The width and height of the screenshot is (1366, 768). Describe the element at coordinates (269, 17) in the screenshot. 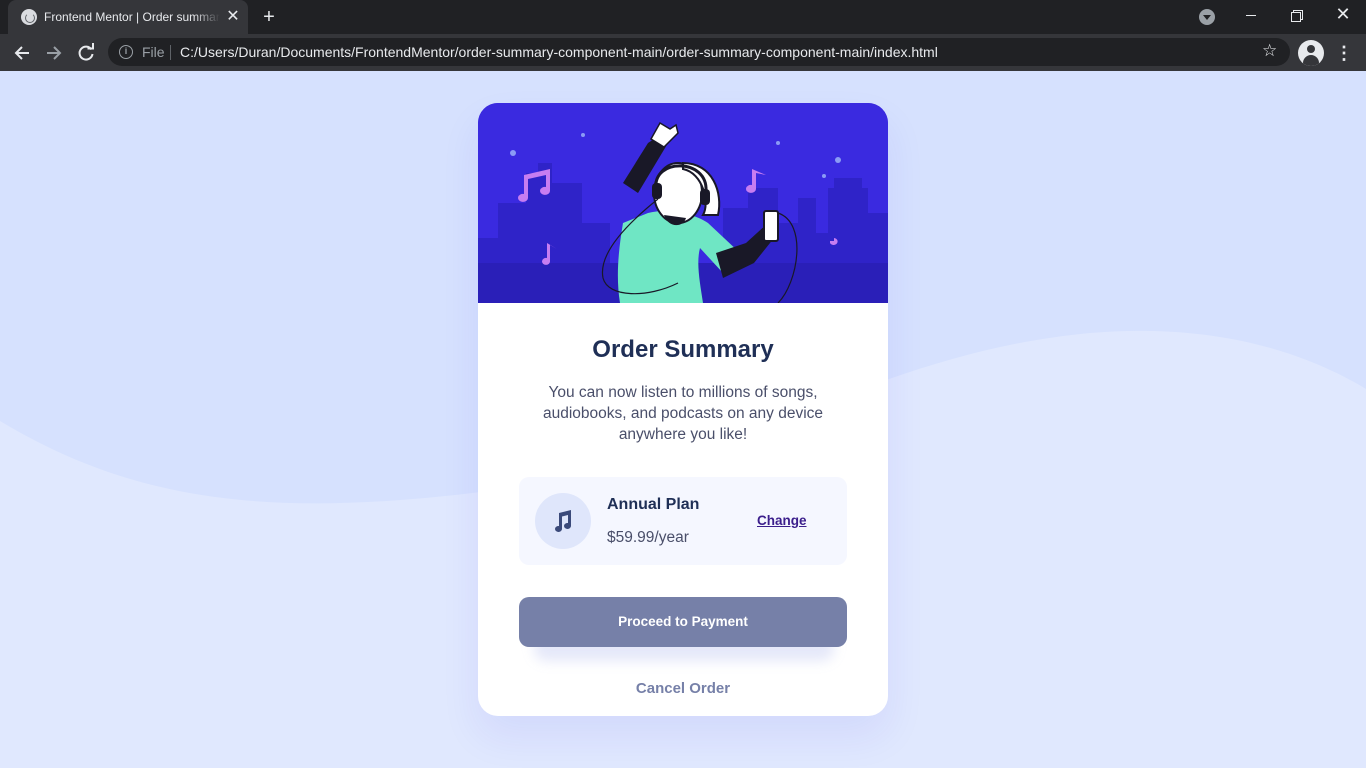

I see `plus-icon: +` at that location.